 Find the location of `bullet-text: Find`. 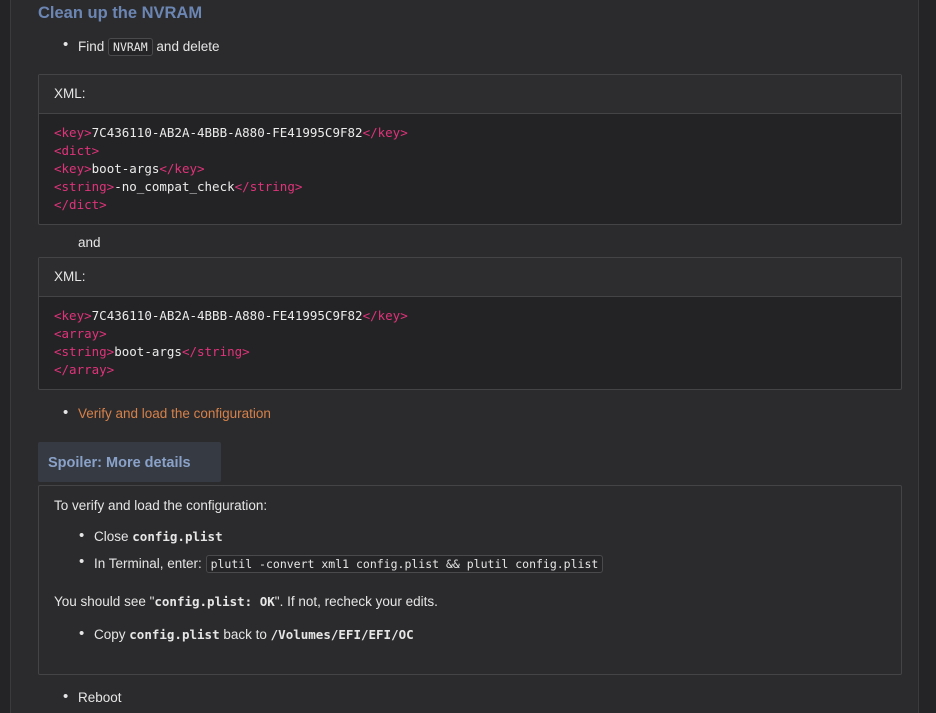

bullet-text: Find is located at coordinates (91, 46).